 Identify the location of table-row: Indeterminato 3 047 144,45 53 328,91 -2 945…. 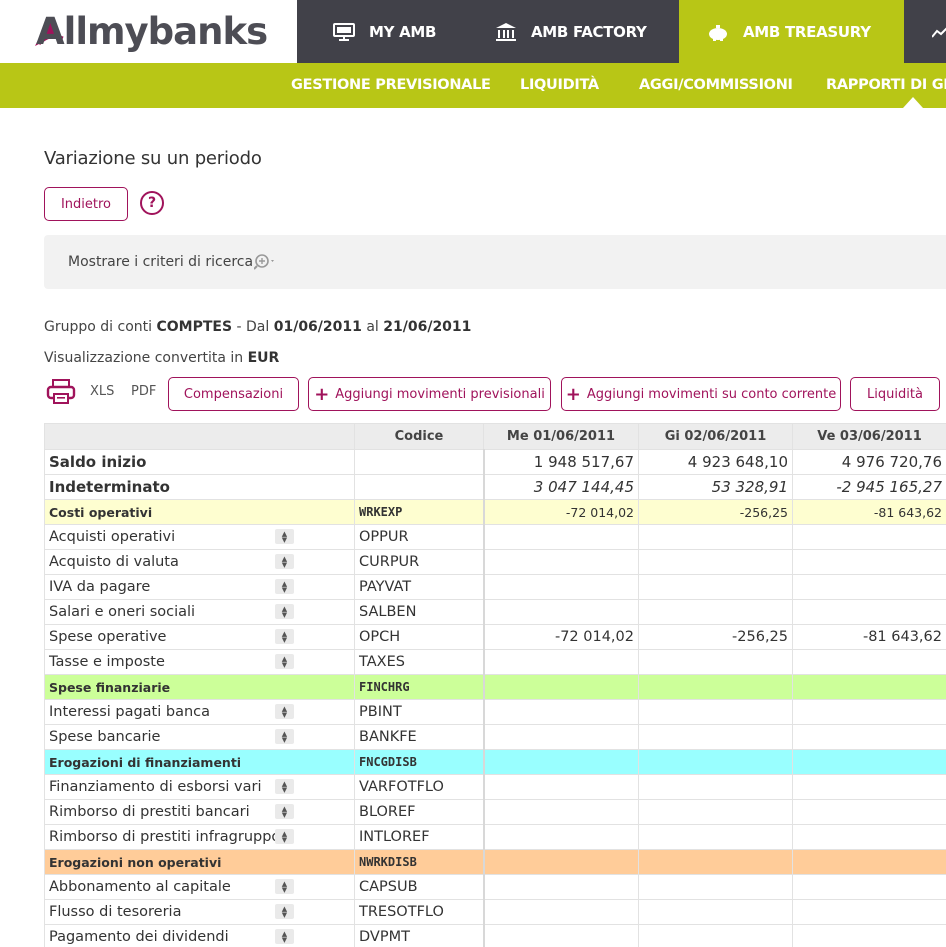
(495, 487).